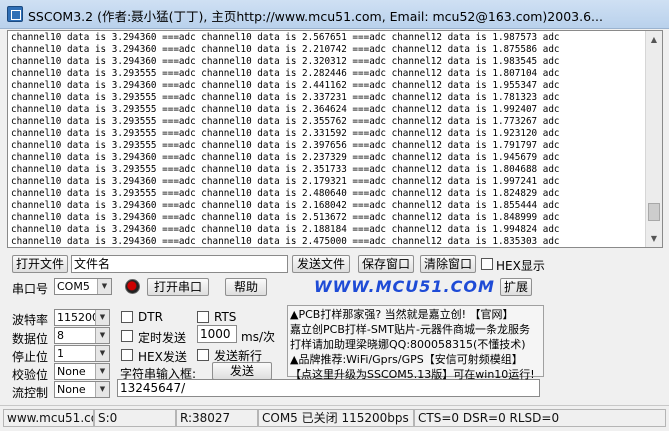 The height and width of the screenshot is (431, 669). What do you see at coordinates (654, 212) in the screenshot?
I see `scroll-thumb` at bounding box center [654, 212].